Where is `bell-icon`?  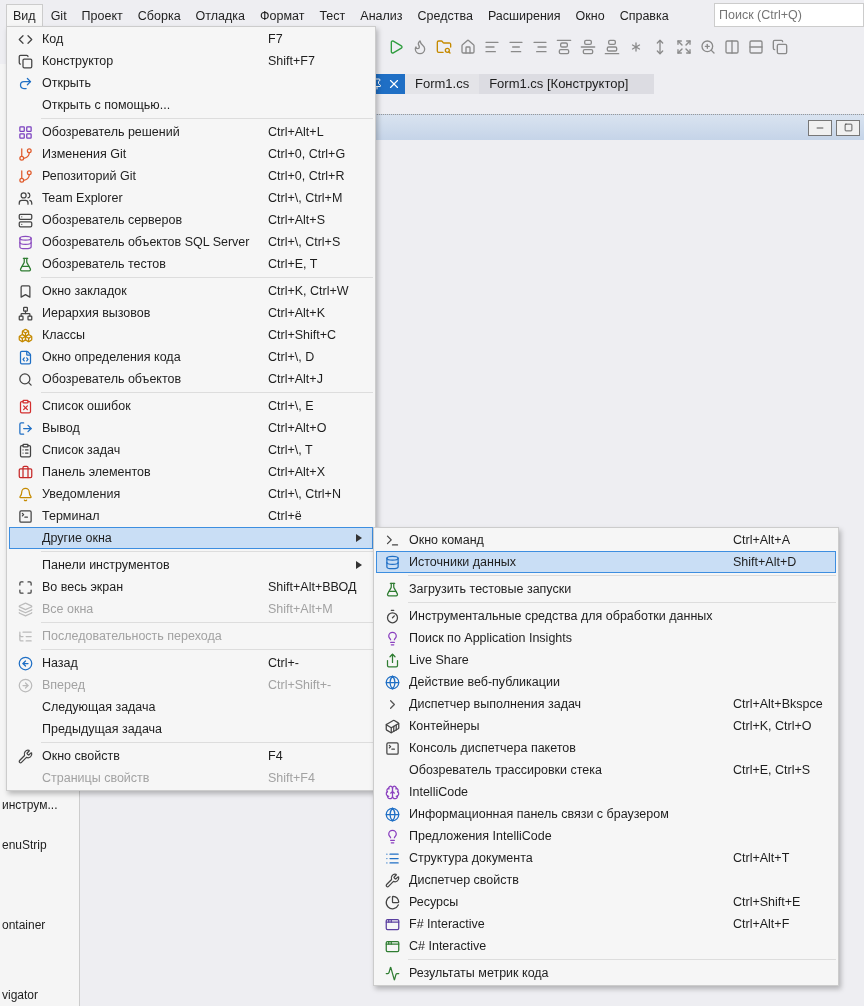
bell-icon is located at coordinates (25, 494).